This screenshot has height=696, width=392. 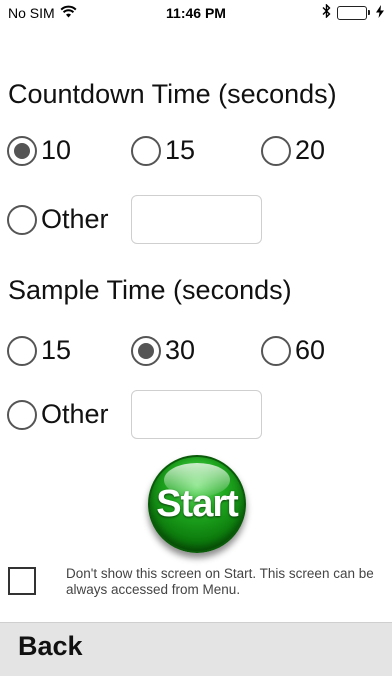 What do you see at coordinates (380, 12) in the screenshot?
I see `charging-bolt-icon` at bounding box center [380, 12].